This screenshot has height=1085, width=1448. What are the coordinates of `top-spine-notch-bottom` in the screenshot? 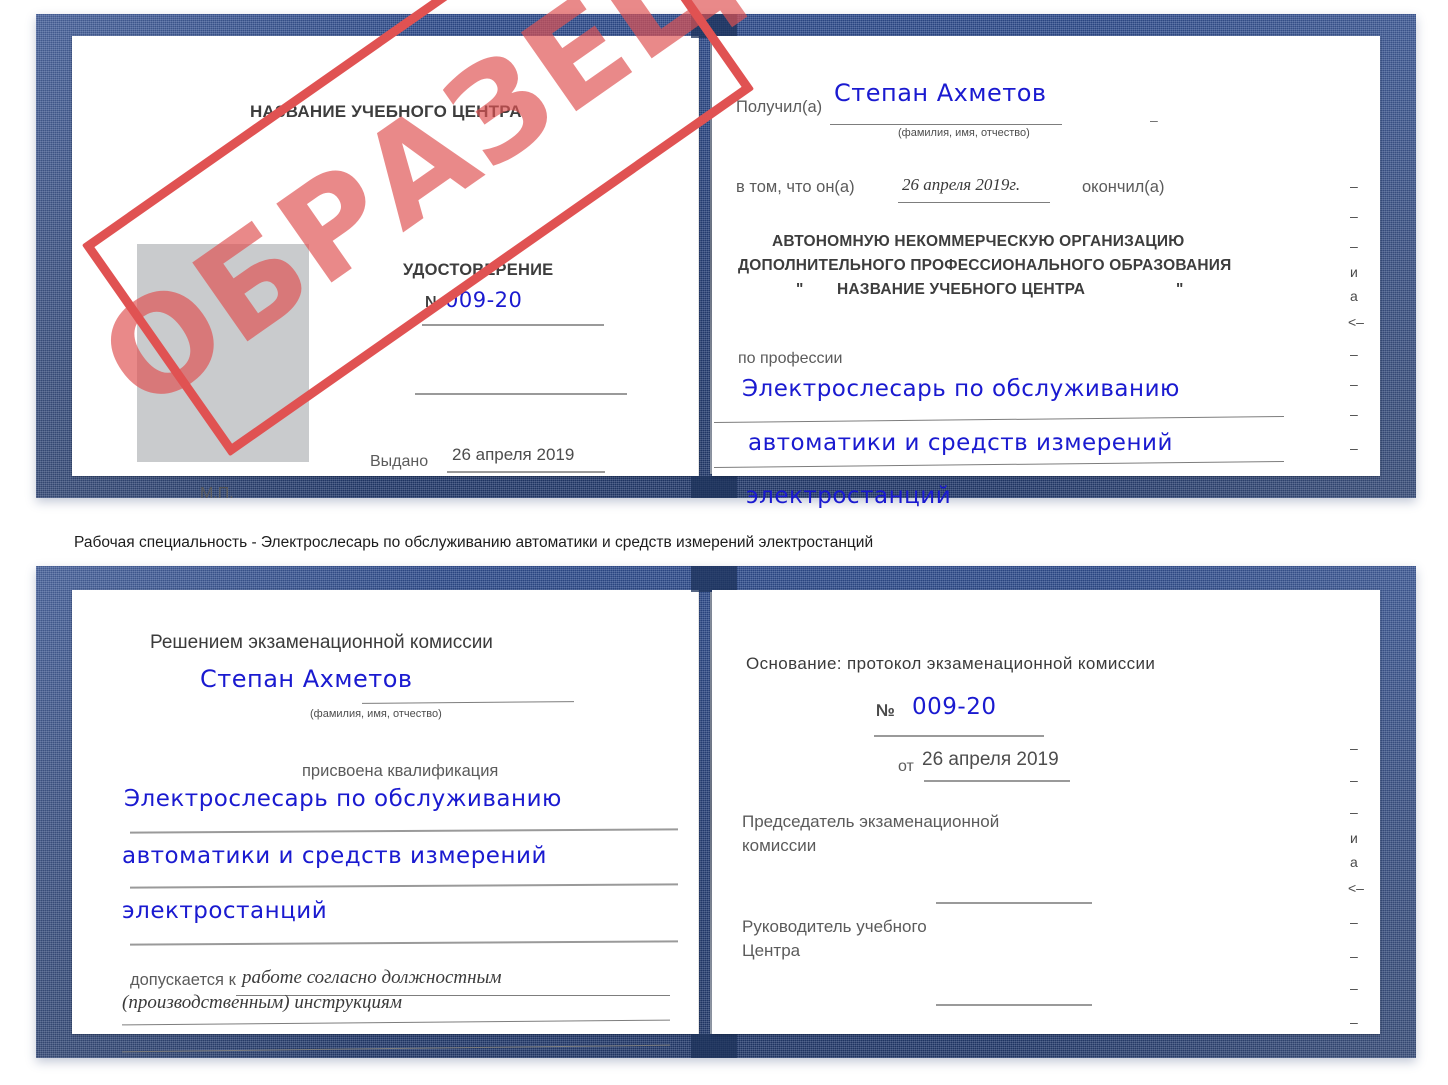 It's located at (714, 487).